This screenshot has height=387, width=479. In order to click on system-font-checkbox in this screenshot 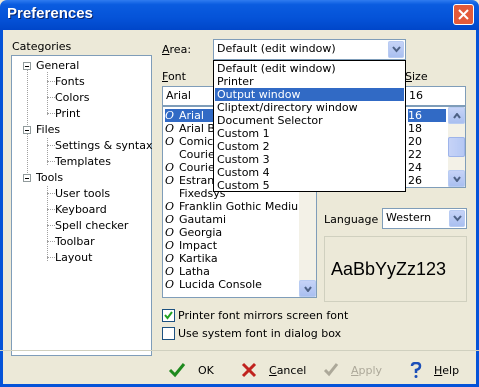, I will do `click(168, 333)`.